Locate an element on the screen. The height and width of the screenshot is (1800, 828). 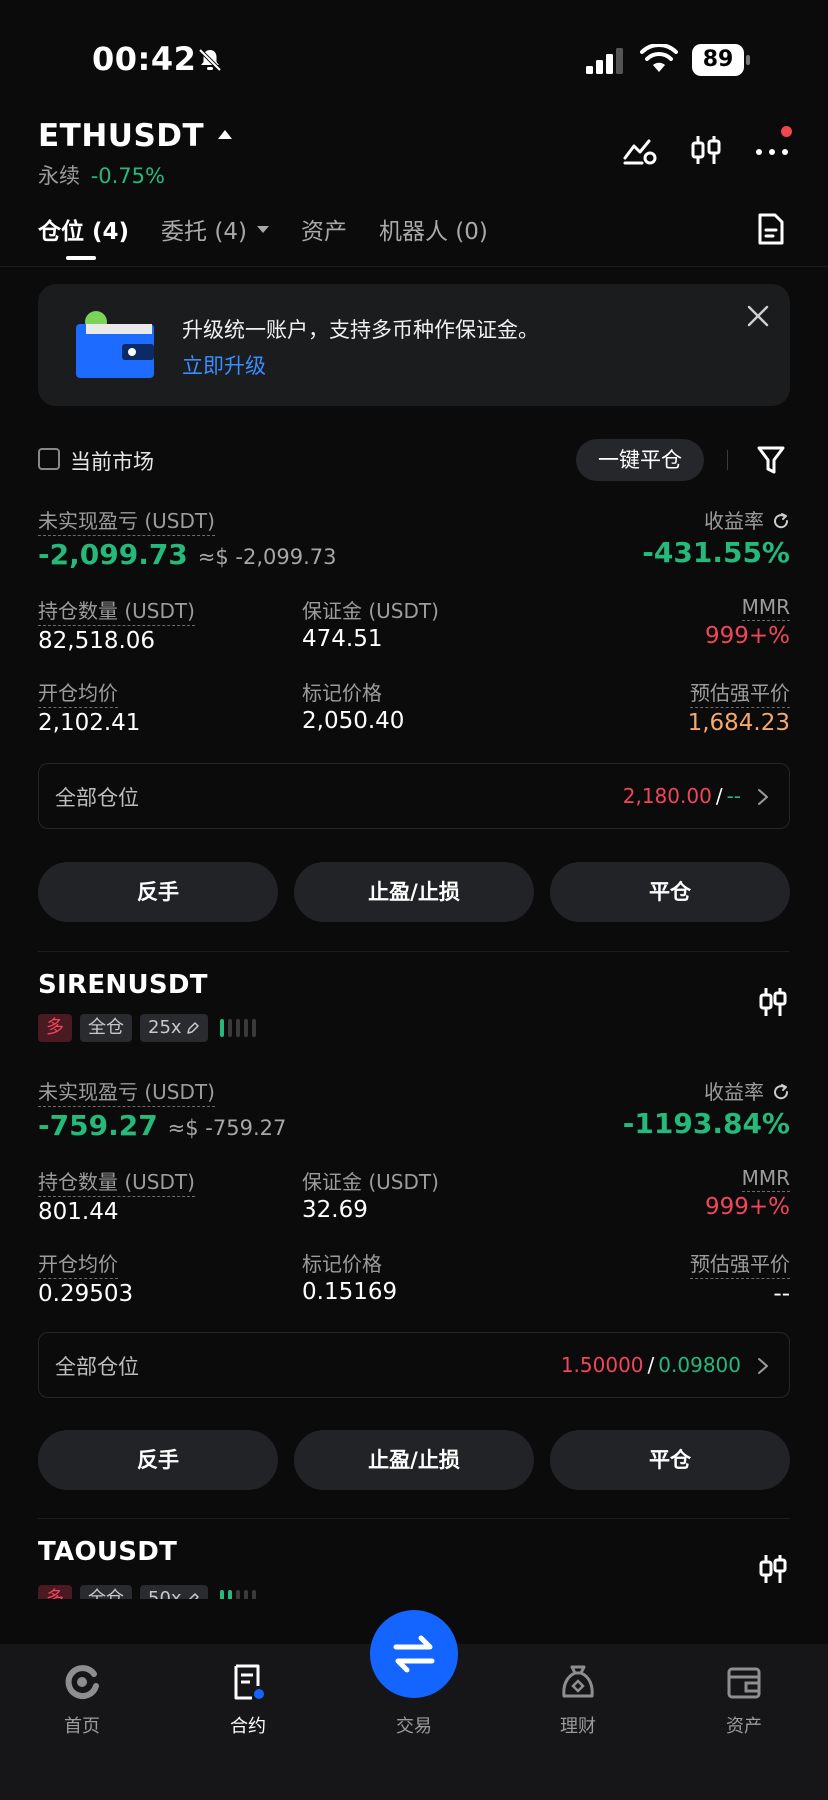
roi-block: 收益率 -1193.84% is located at coordinates (706, 1108).